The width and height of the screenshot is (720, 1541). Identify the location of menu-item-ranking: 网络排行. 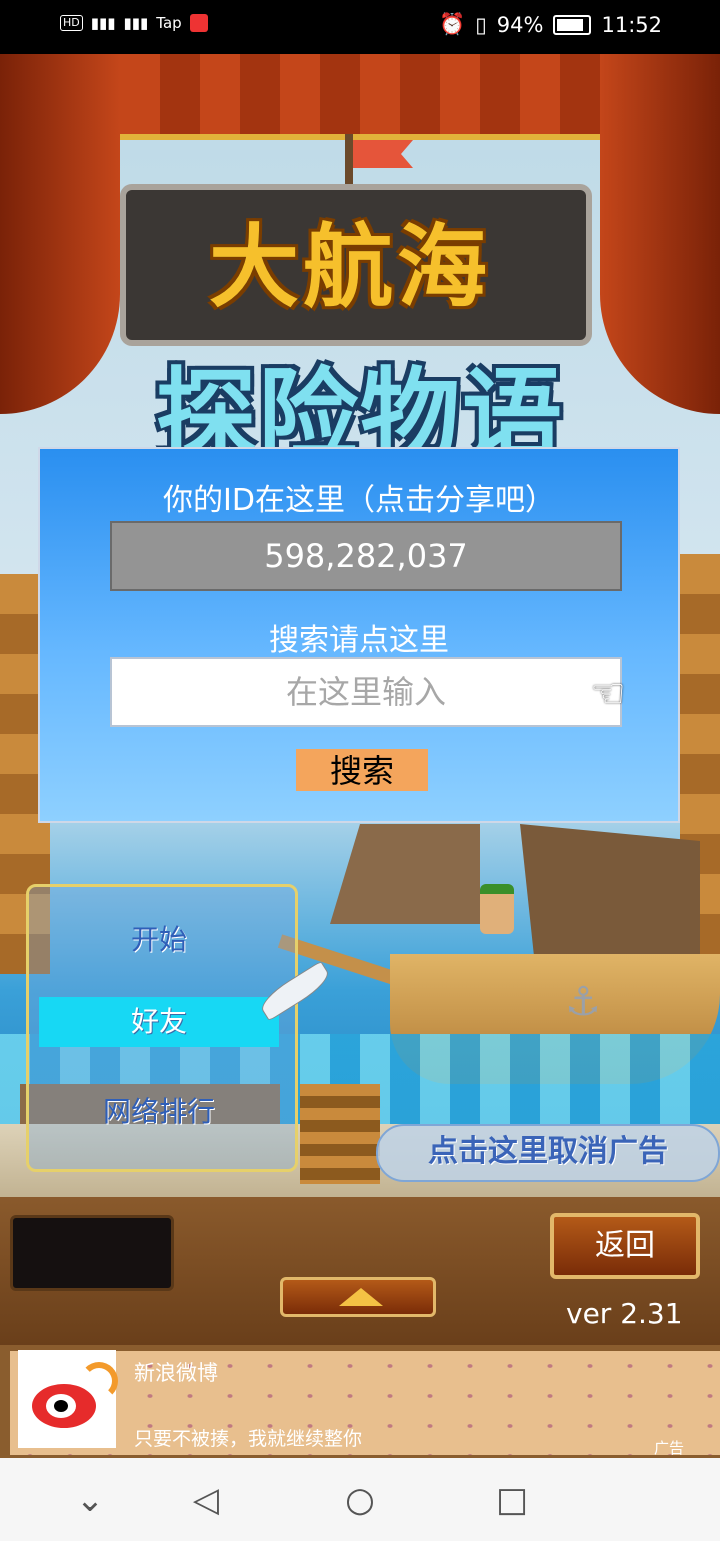
(159, 1112).